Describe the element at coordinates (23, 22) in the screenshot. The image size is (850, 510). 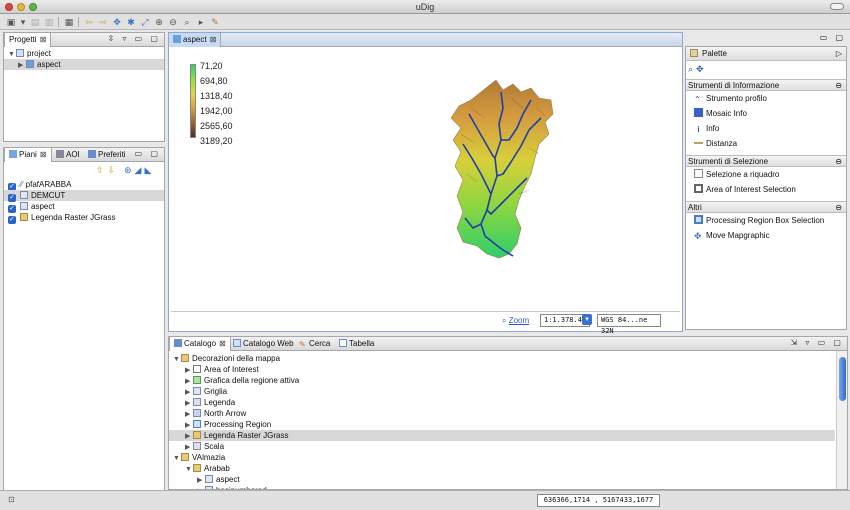
I see `dropdown-icon: ▾` at that location.